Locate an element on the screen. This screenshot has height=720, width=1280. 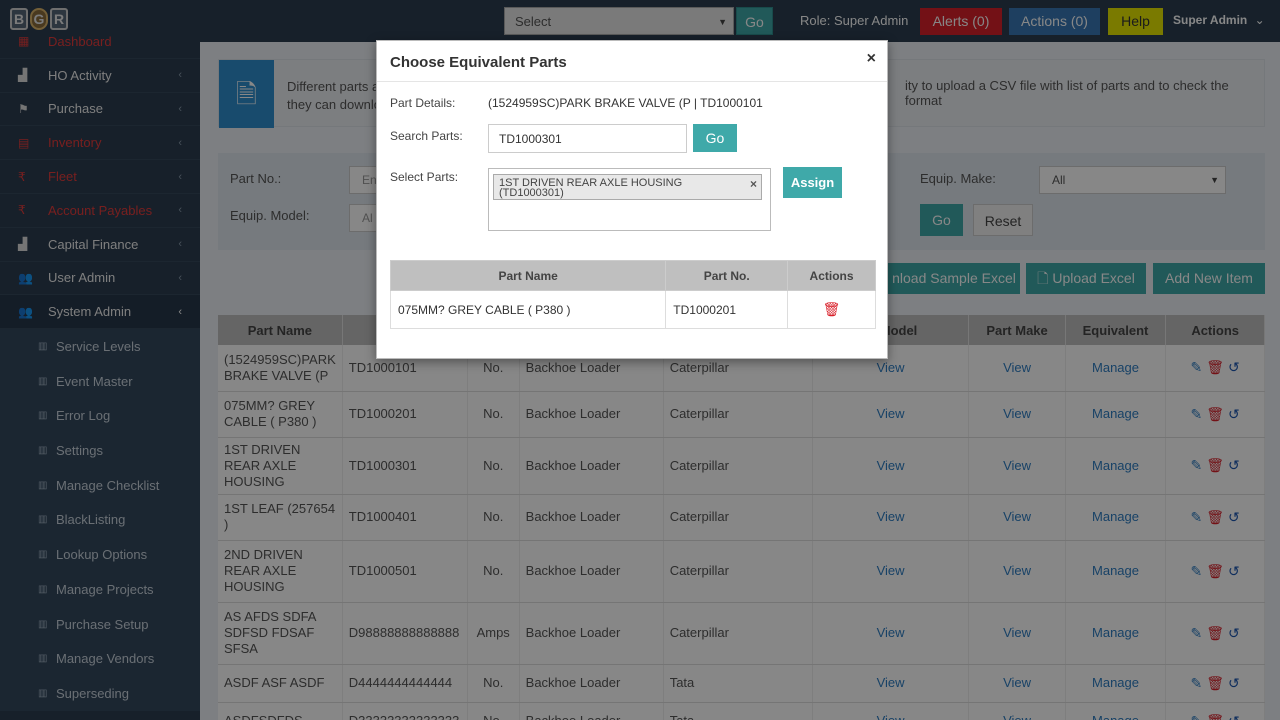
table-header-row: Part Name Part No. Actions is located at coordinates (632, 275).